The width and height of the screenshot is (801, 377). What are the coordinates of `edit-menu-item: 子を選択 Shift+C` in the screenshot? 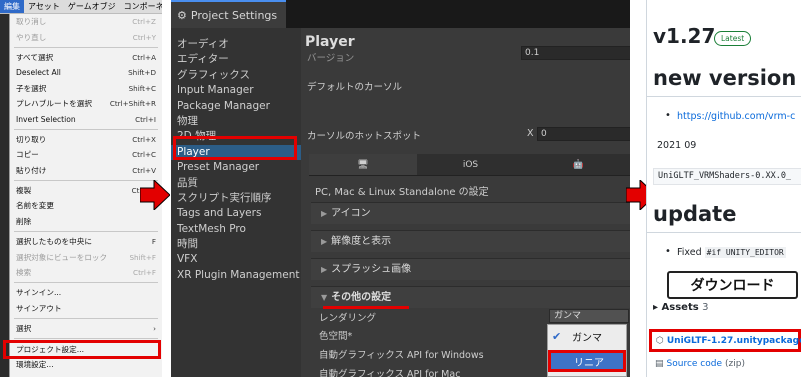 It's located at (86, 88).